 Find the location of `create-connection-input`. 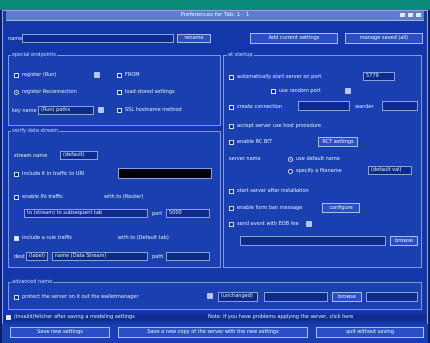

create-connection-input is located at coordinates (324, 106).